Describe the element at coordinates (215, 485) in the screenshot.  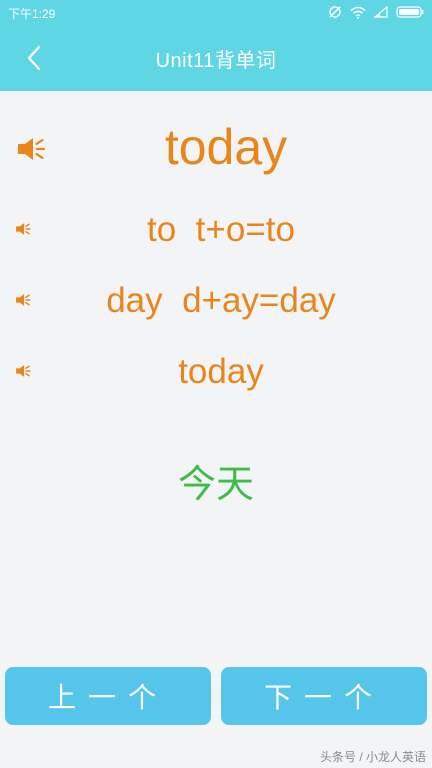
I see `word-meaning: 今天` at that location.